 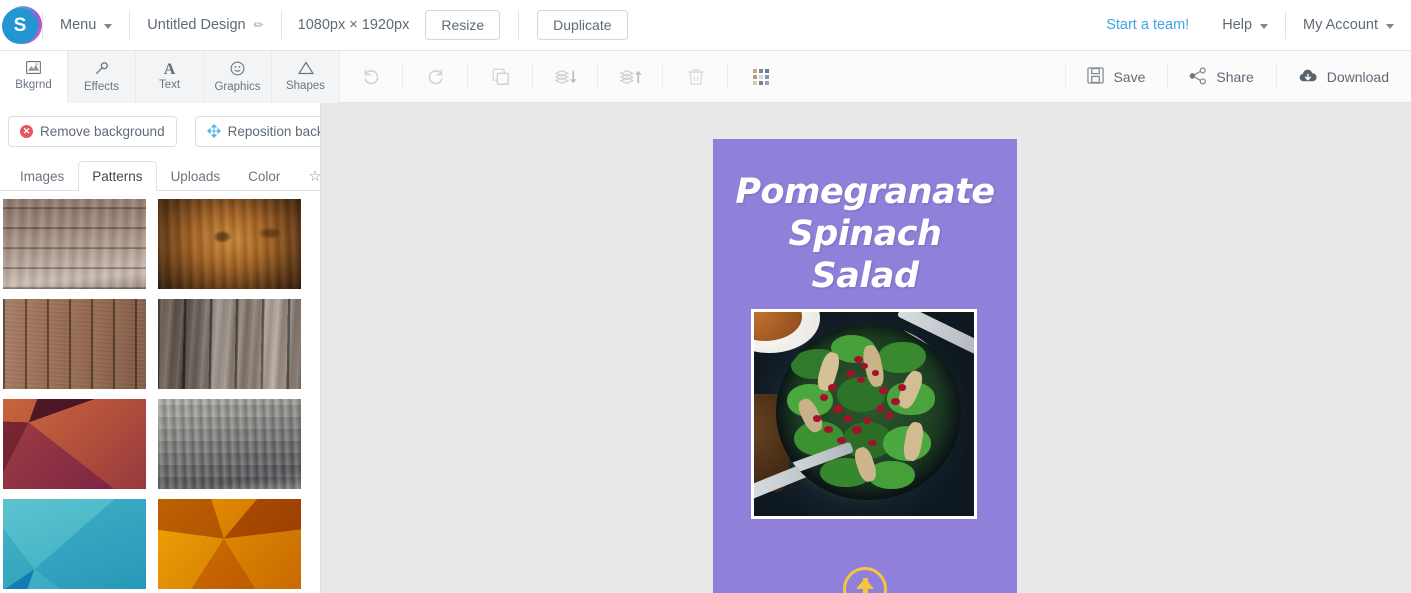 What do you see at coordinates (117, 176) in the screenshot?
I see `tab-patterns: Patterns` at bounding box center [117, 176].